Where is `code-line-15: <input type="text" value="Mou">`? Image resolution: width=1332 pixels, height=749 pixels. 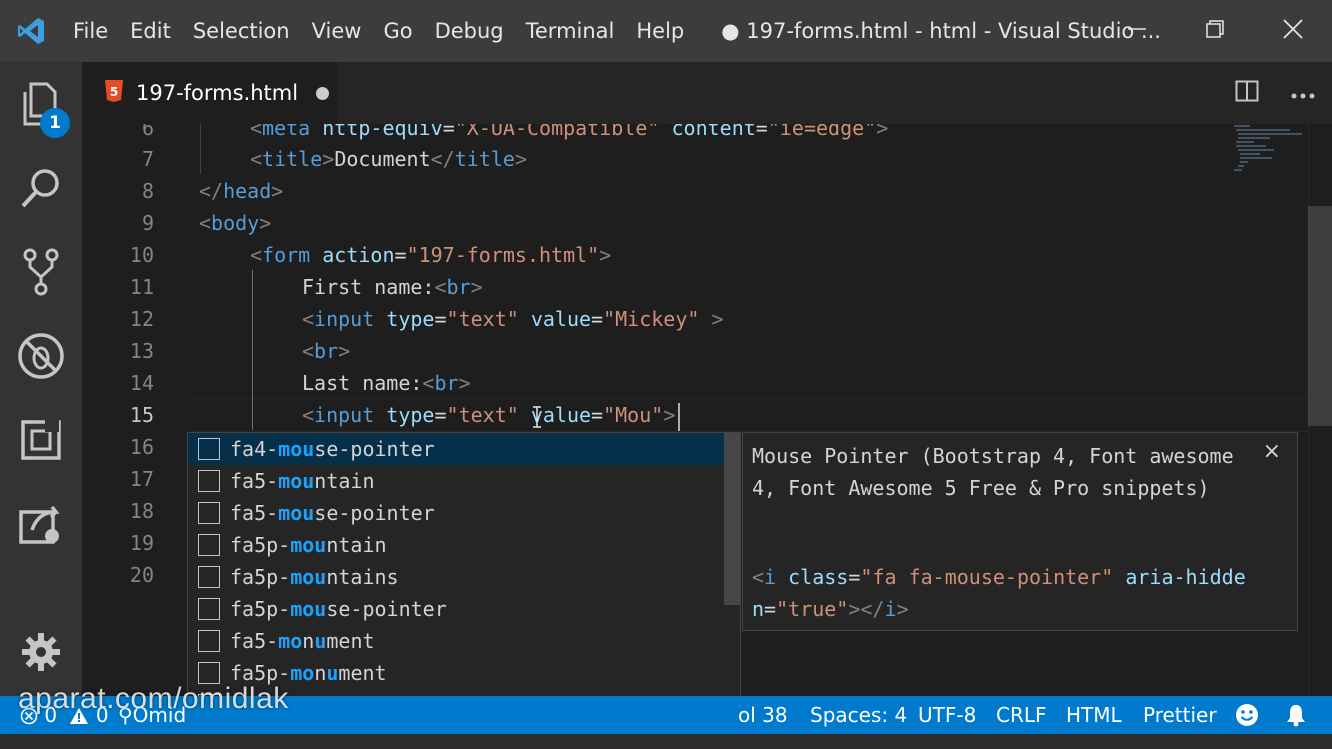
code-line-15: <input type="text" value="Mou"> is located at coordinates (489, 415).